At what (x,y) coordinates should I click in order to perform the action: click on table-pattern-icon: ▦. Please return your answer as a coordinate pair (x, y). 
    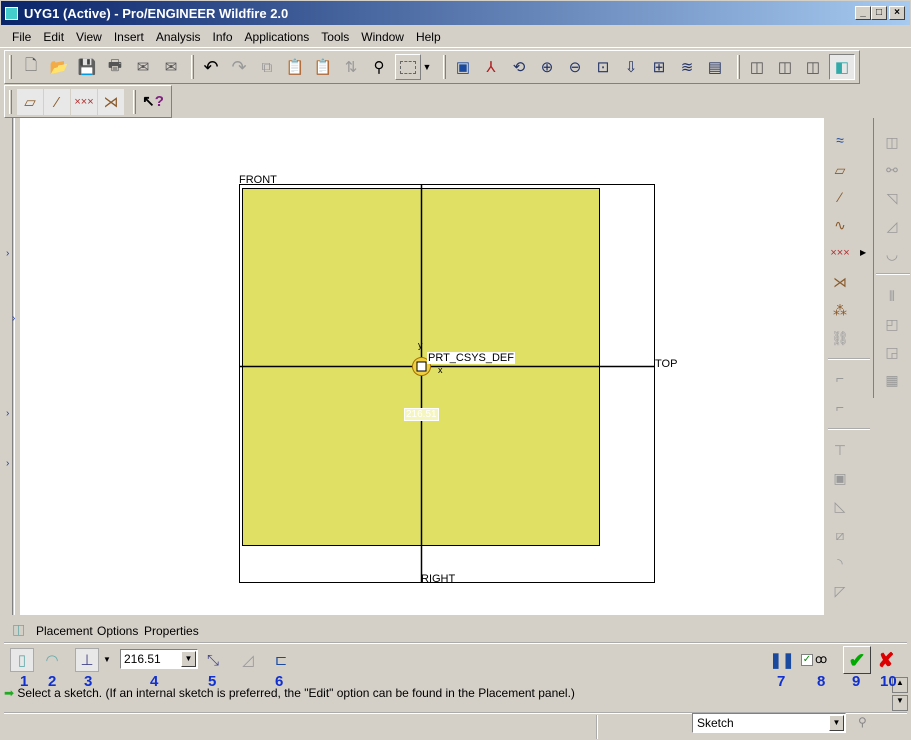
    Looking at the image, I should click on (892, 380).